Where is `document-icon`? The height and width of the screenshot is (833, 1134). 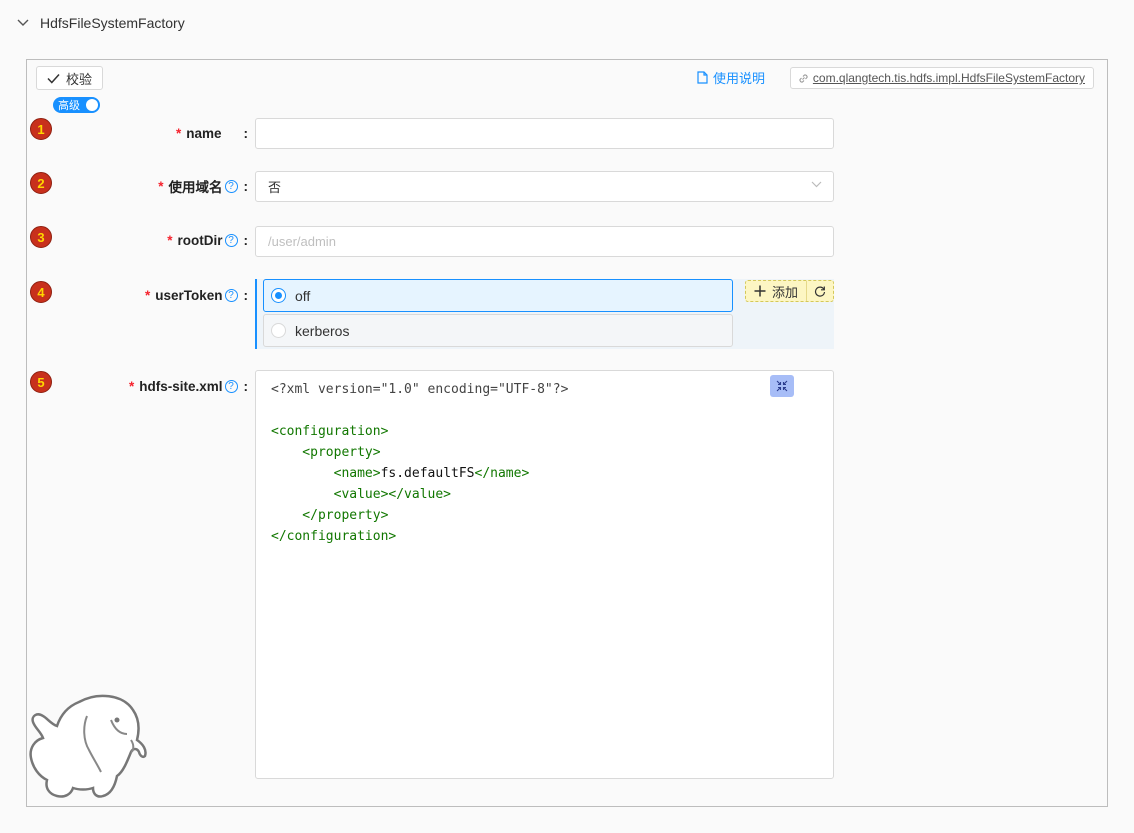
document-icon is located at coordinates (702, 77).